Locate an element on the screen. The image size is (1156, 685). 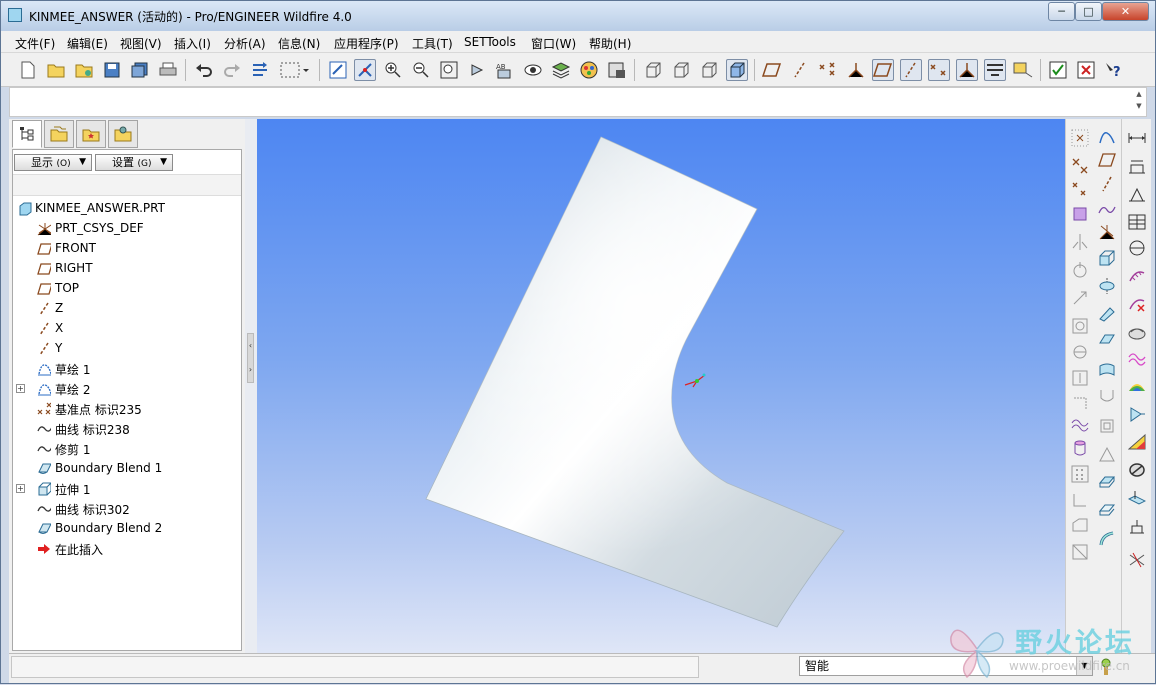
no-hidden-icon is located at coordinates (709, 70).